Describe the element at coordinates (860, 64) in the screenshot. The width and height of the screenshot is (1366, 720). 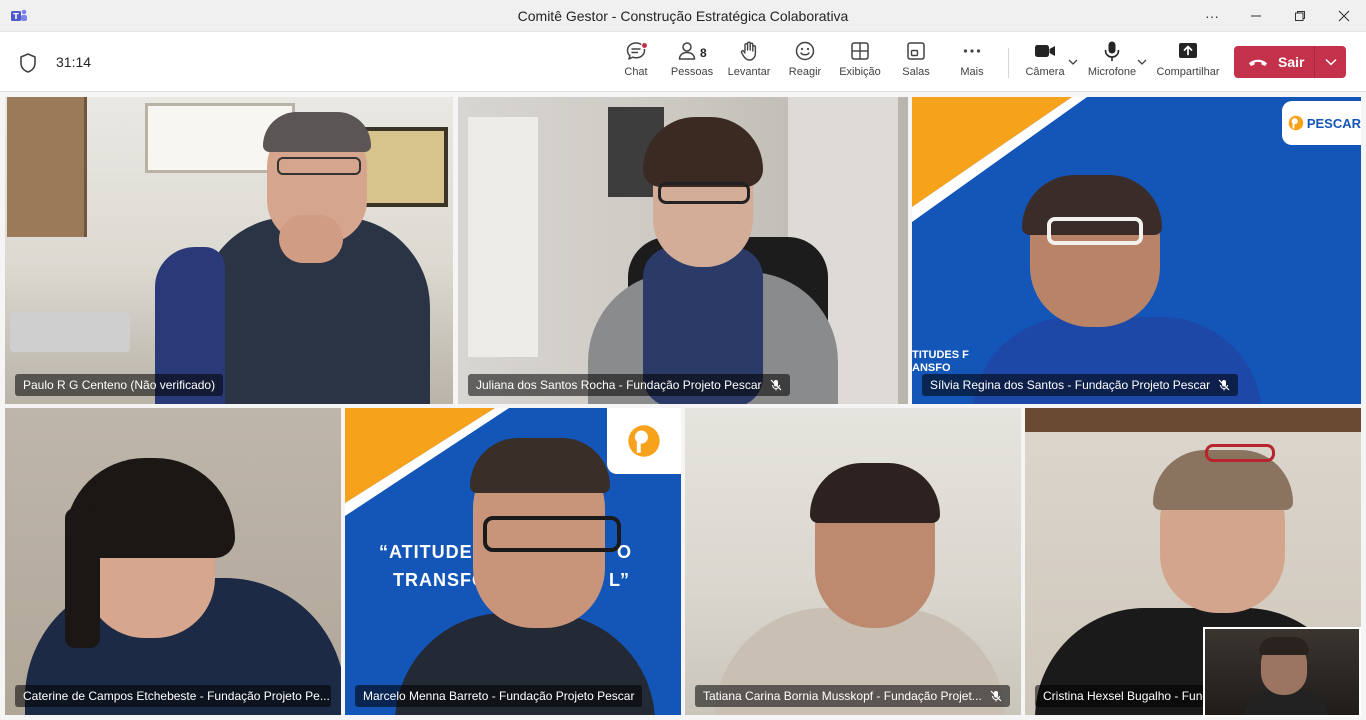
I see `view-button: Exibição` at that location.